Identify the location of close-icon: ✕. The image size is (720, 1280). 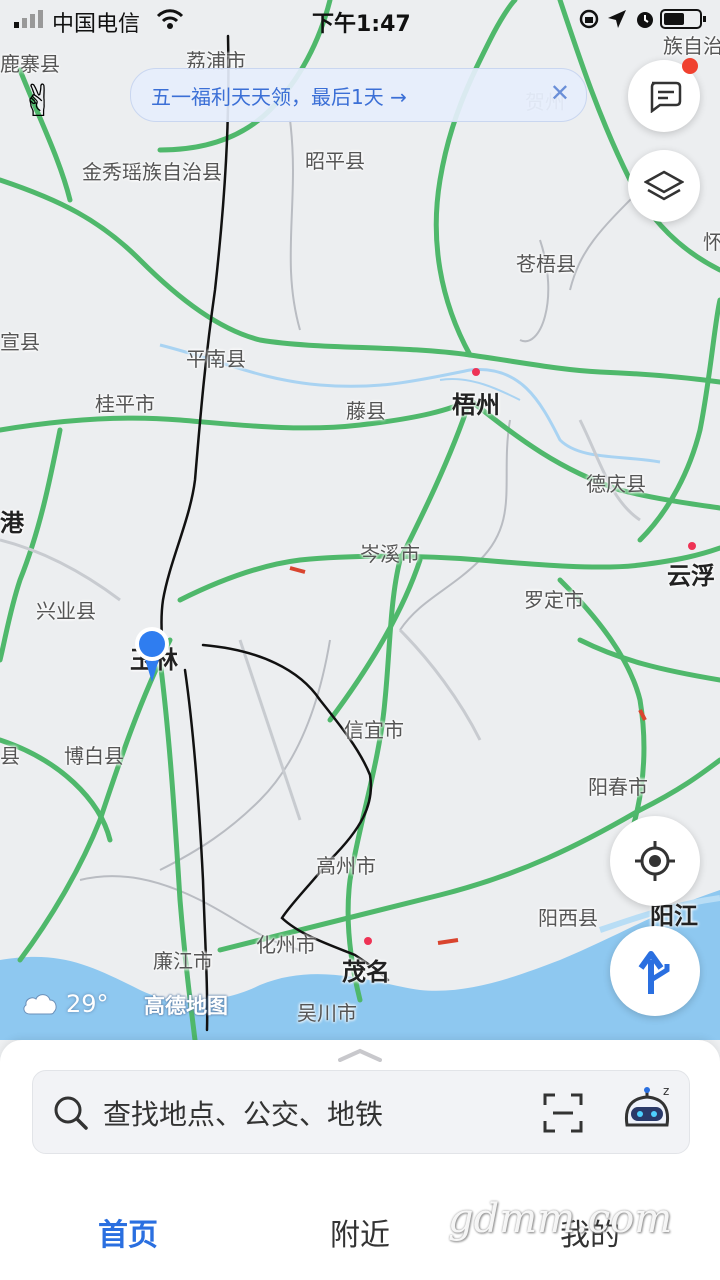
(560, 93).